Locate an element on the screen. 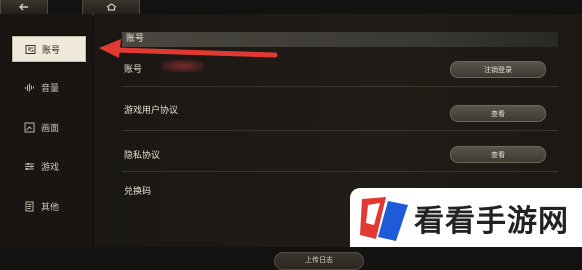  row-label-redeem-code: 兑换码 is located at coordinates (138, 192).